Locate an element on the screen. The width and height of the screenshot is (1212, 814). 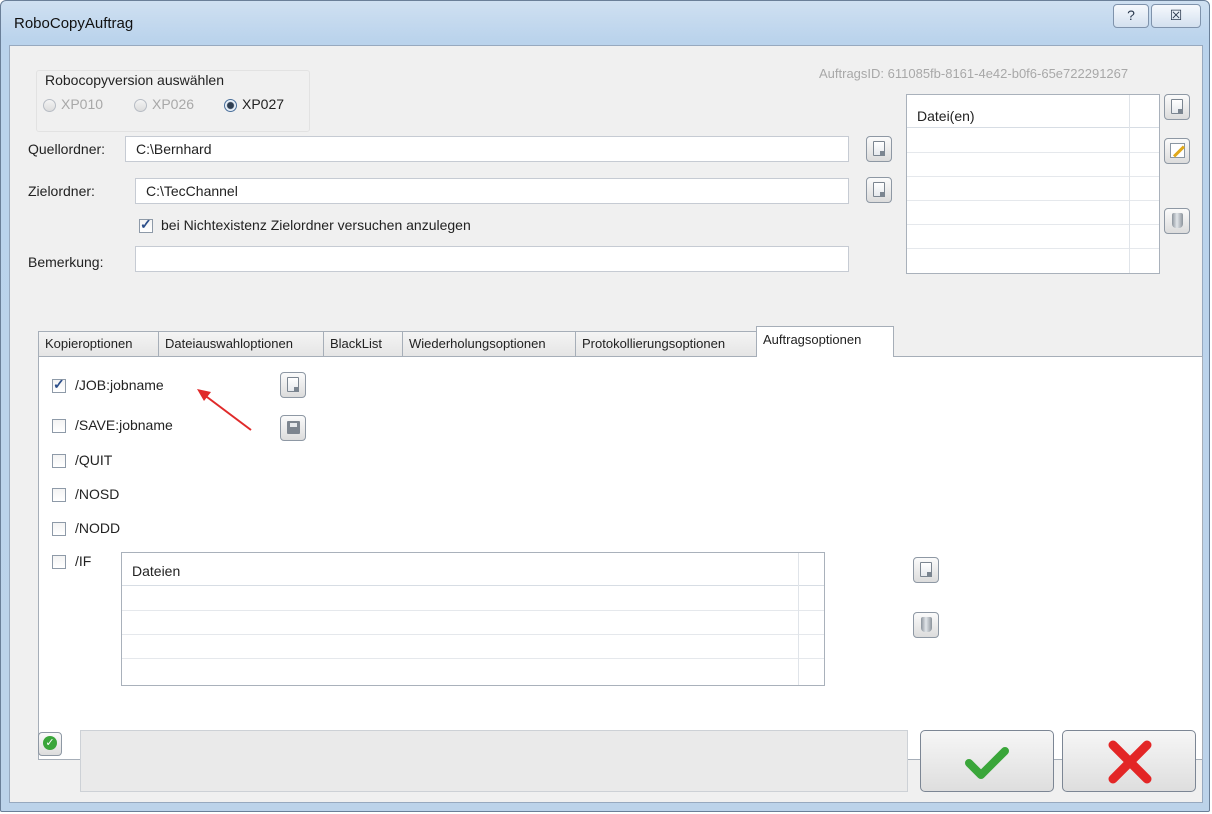
version-group-label: Robocopyversion auswählen is located at coordinates (134, 80).